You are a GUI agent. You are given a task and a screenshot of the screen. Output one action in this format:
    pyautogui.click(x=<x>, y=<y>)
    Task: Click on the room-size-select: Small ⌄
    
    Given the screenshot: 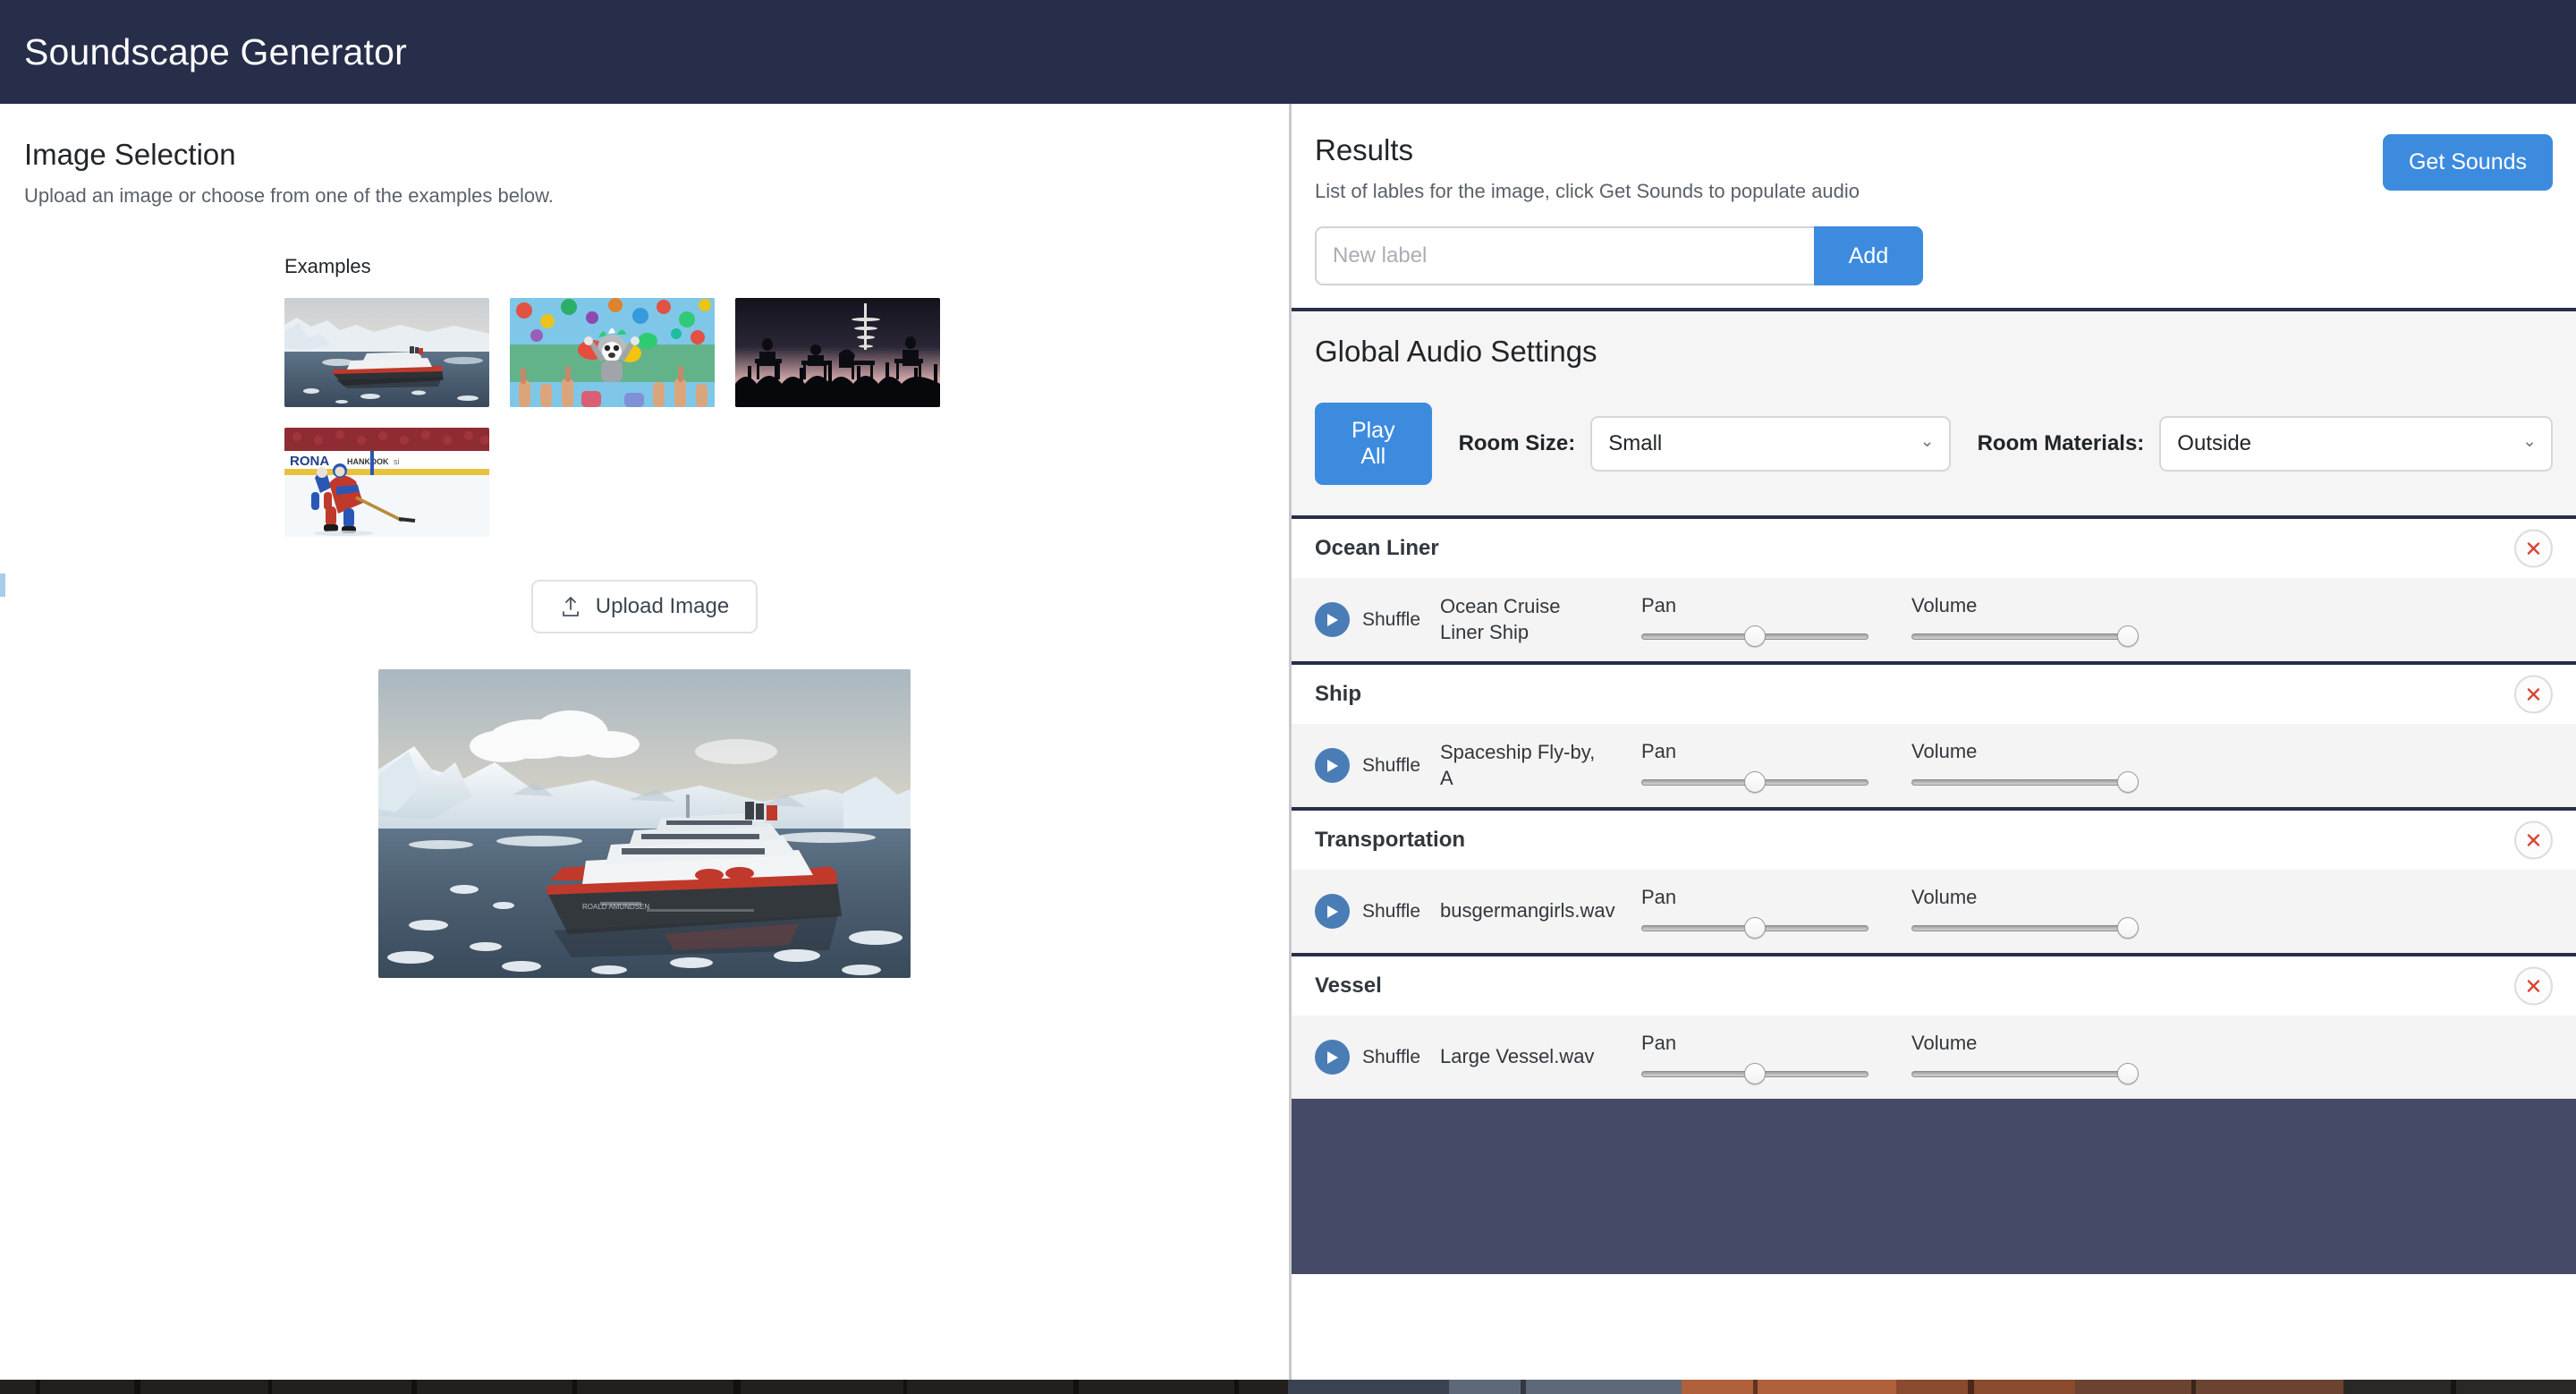 What is the action you would take?
    pyautogui.click(x=1770, y=444)
    